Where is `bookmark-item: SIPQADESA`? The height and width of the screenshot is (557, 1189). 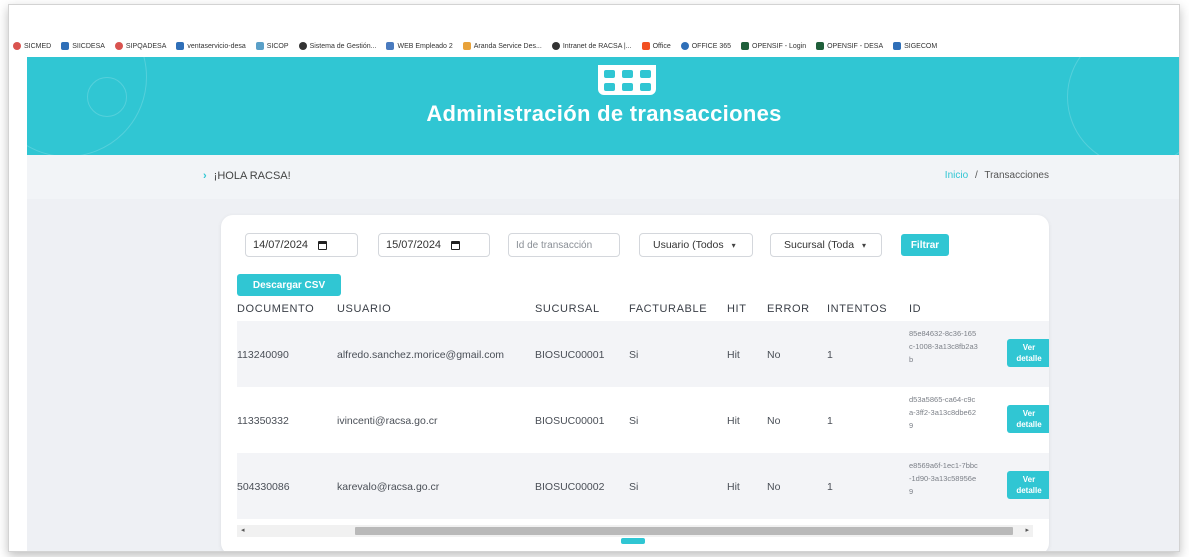 bookmark-item: SIPQADESA is located at coordinates (140, 46).